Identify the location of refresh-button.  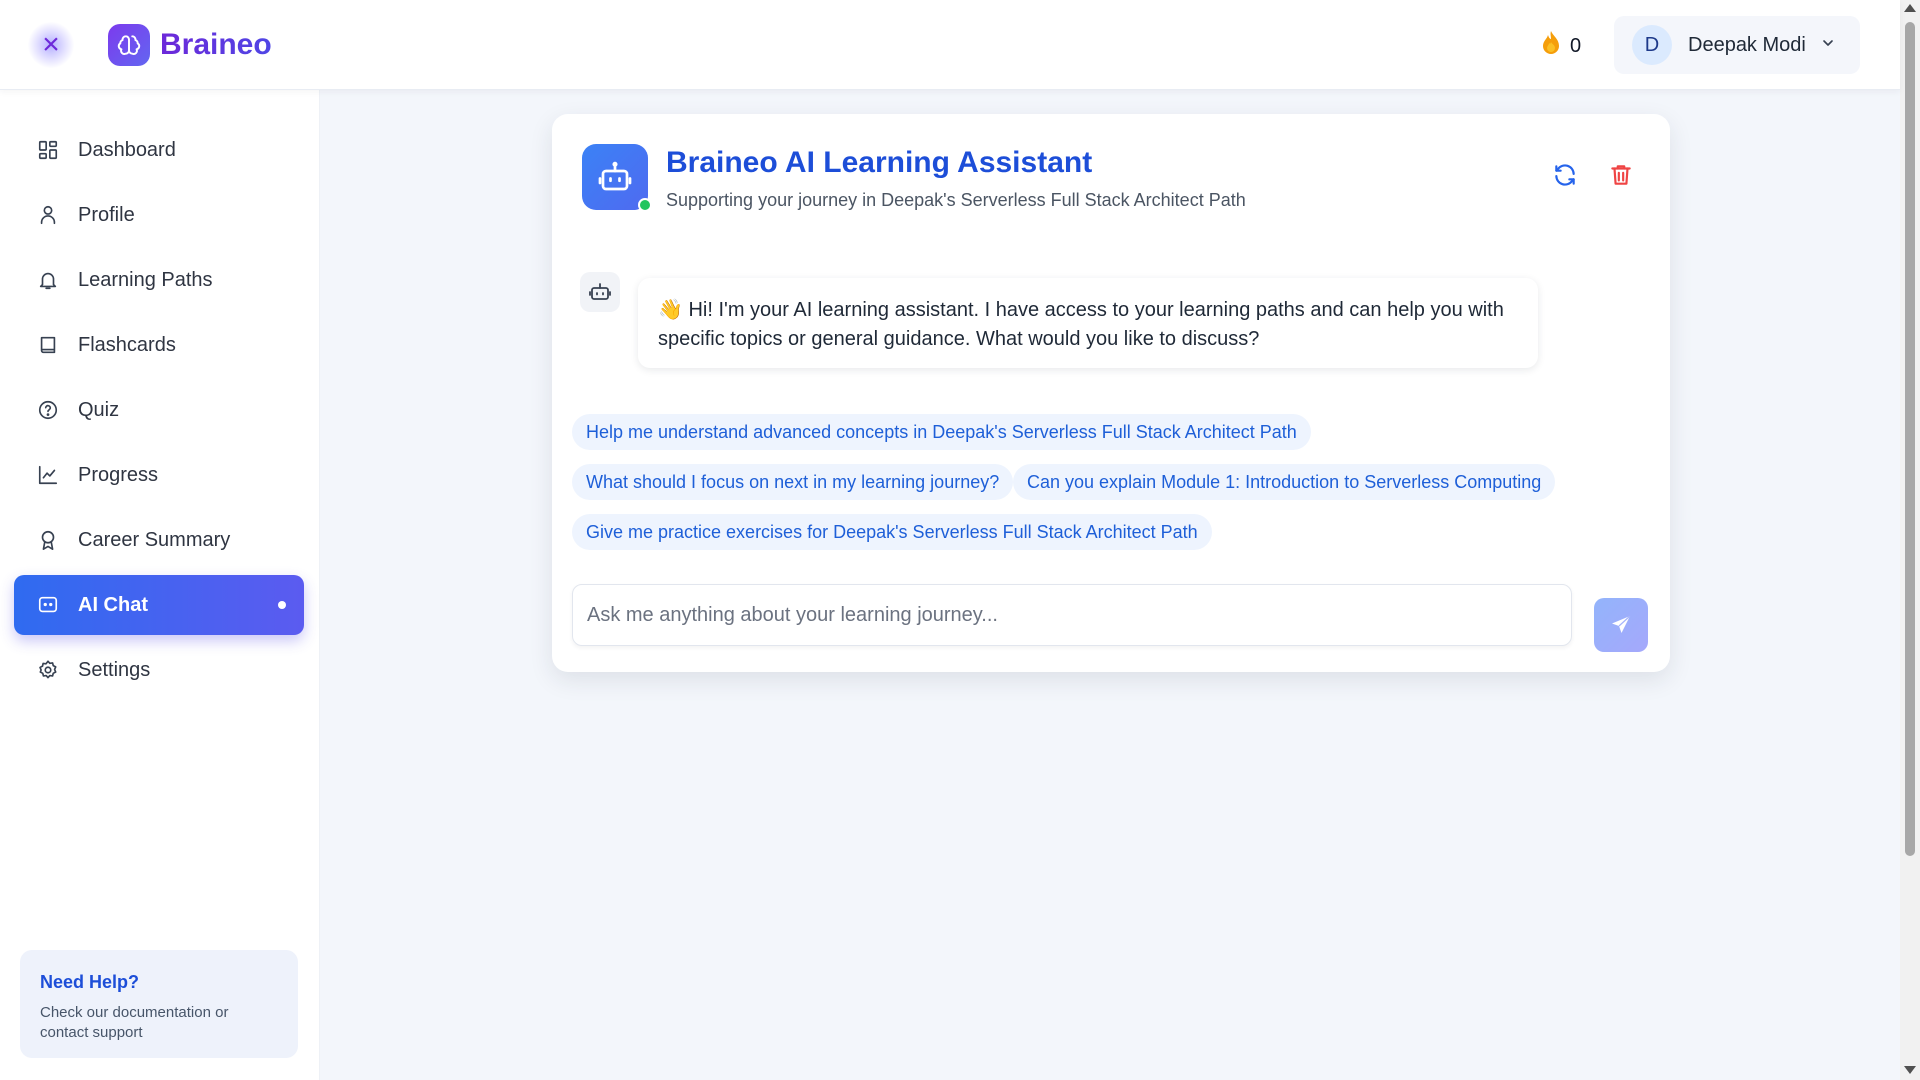
(1567, 177).